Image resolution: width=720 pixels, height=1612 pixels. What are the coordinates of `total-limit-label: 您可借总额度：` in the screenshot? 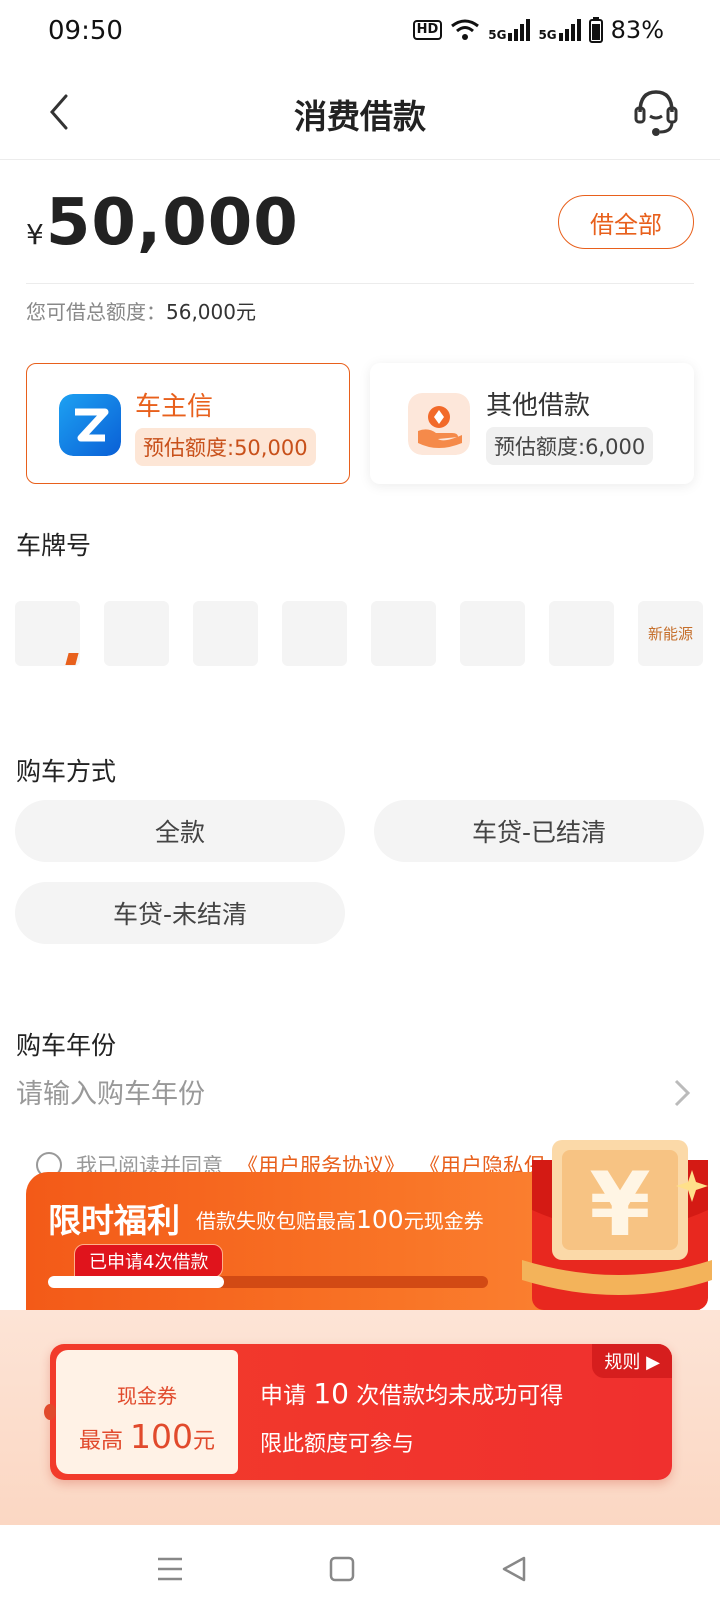 It's located at (96, 312).